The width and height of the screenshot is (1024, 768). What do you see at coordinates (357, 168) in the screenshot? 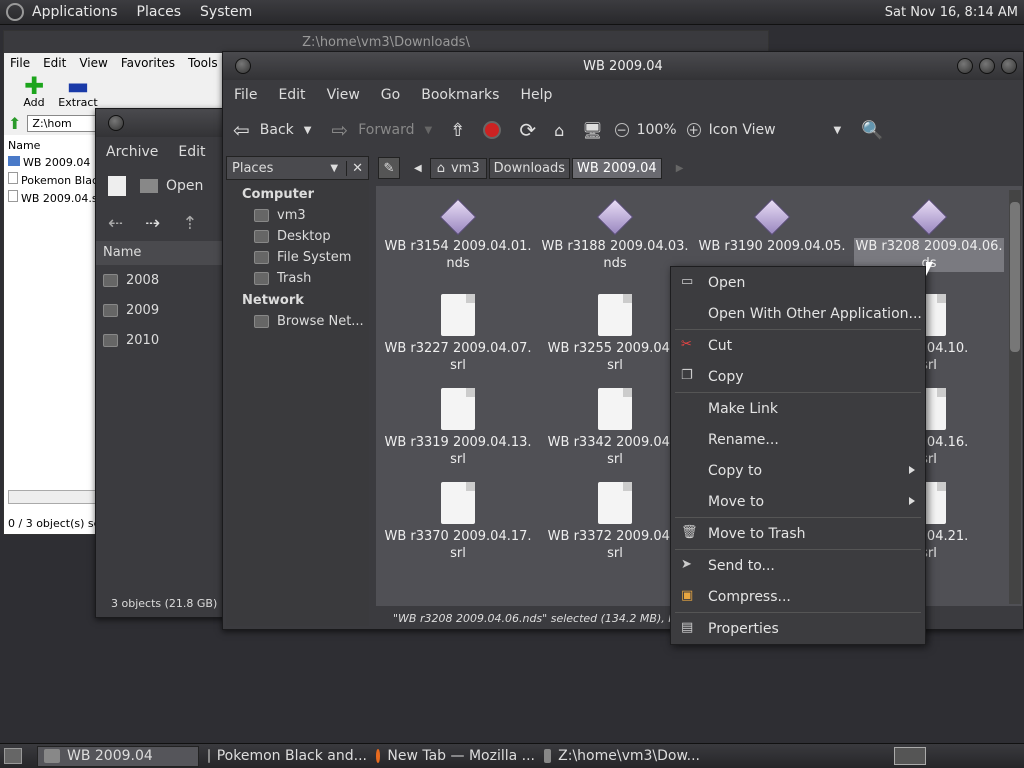
I see `close-sidebar-icon: ✕` at bounding box center [357, 168].